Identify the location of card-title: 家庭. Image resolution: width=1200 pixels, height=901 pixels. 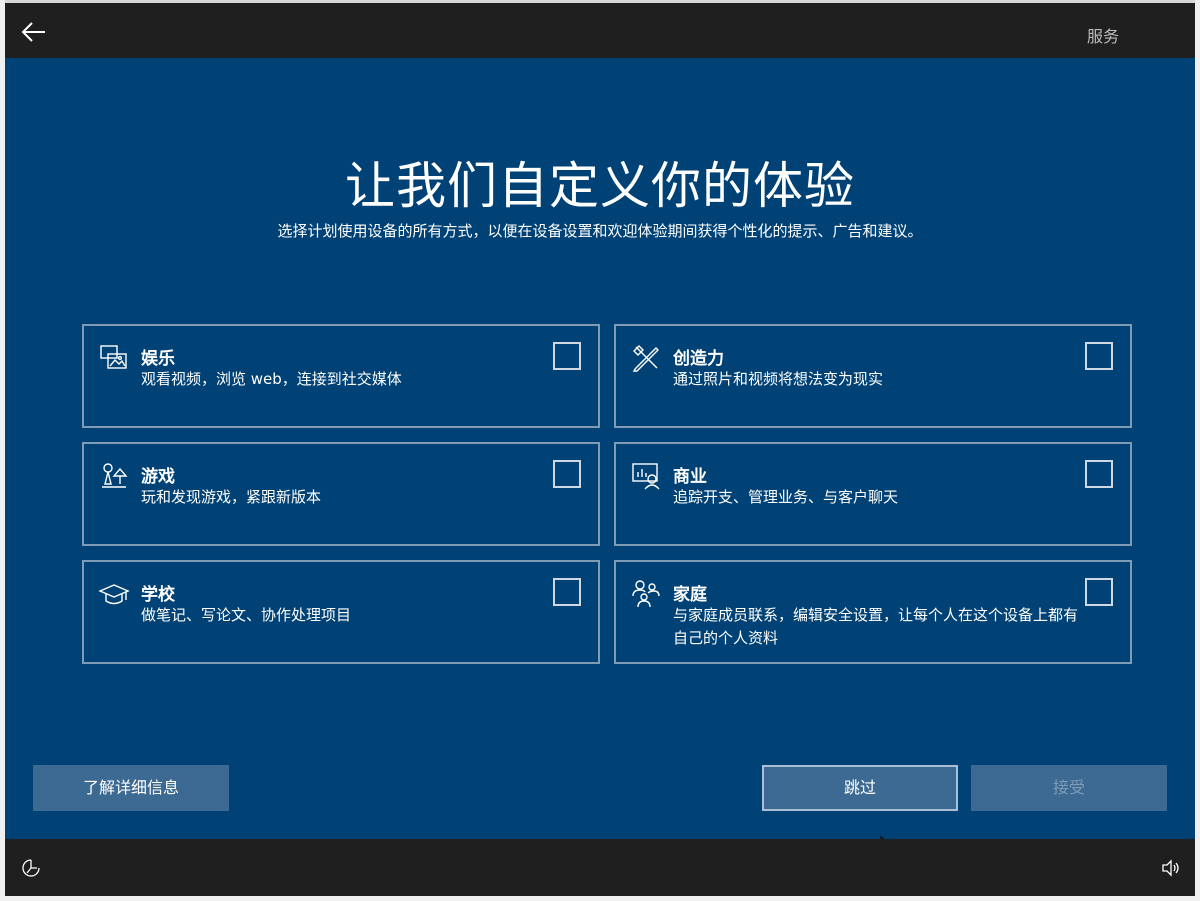
(690, 595).